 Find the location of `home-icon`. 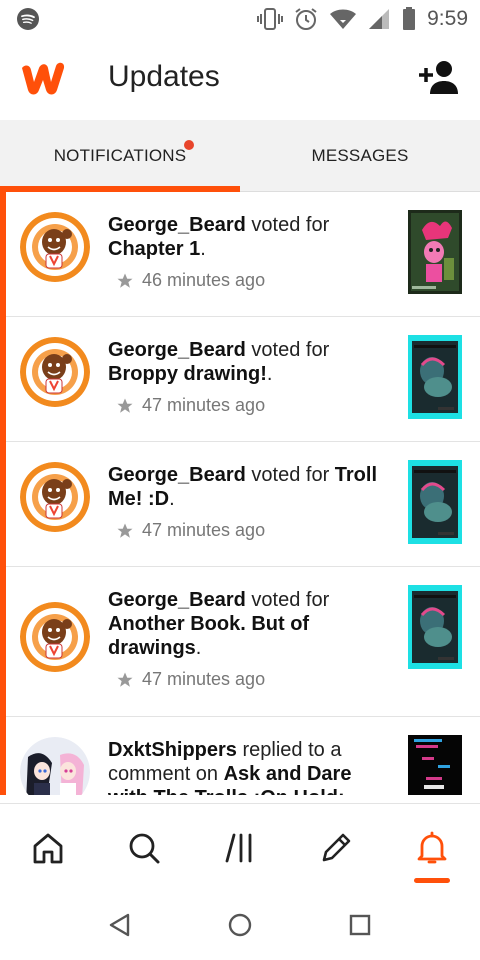

home-icon is located at coordinates (48, 848).